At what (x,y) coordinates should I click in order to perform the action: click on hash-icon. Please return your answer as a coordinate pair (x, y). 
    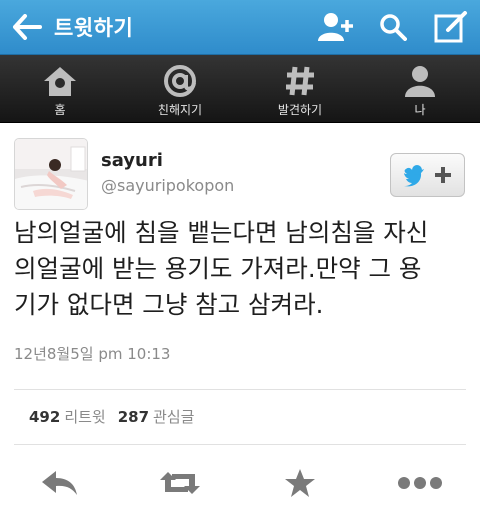
    Looking at the image, I should click on (300, 80).